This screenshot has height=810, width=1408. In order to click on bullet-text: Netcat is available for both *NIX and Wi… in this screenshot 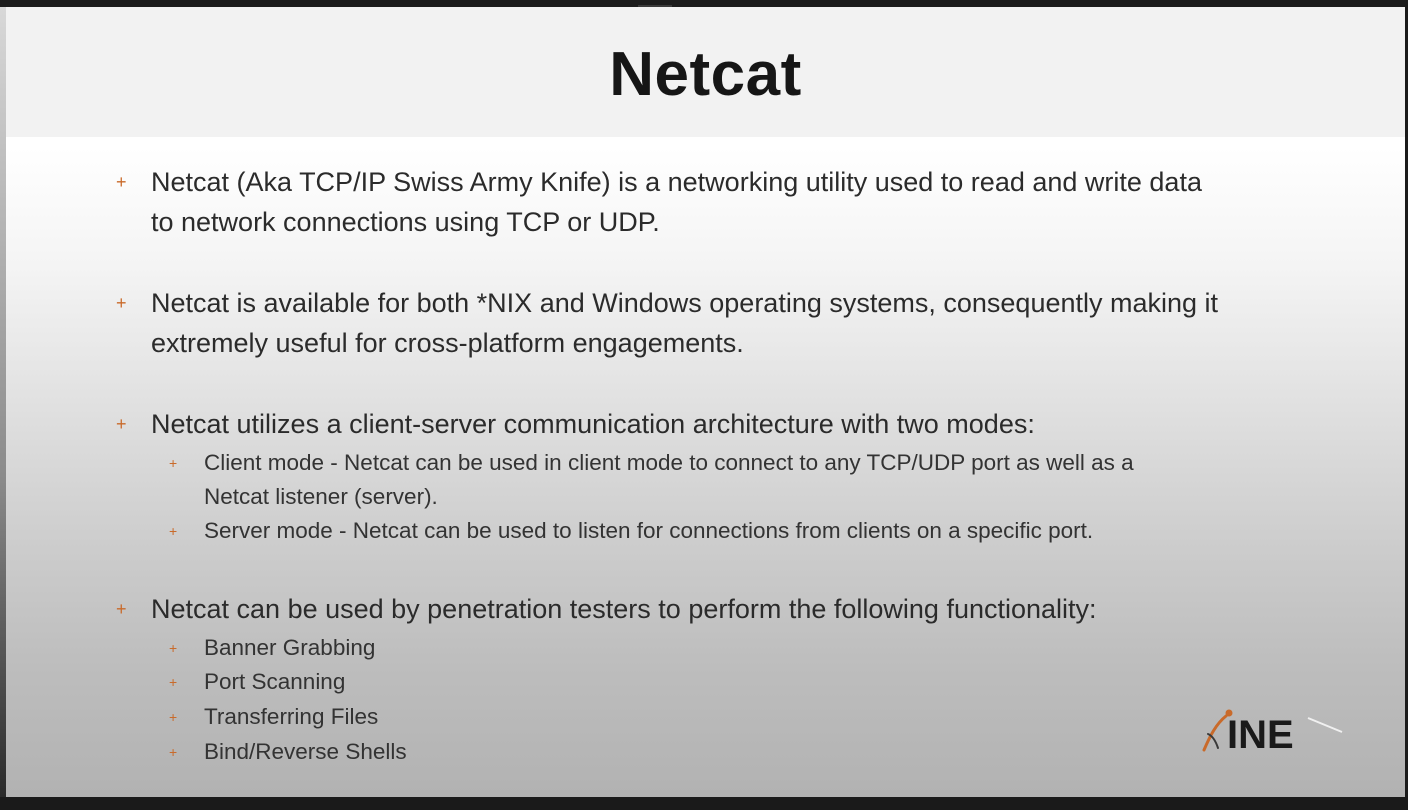, I will do `click(685, 303)`.